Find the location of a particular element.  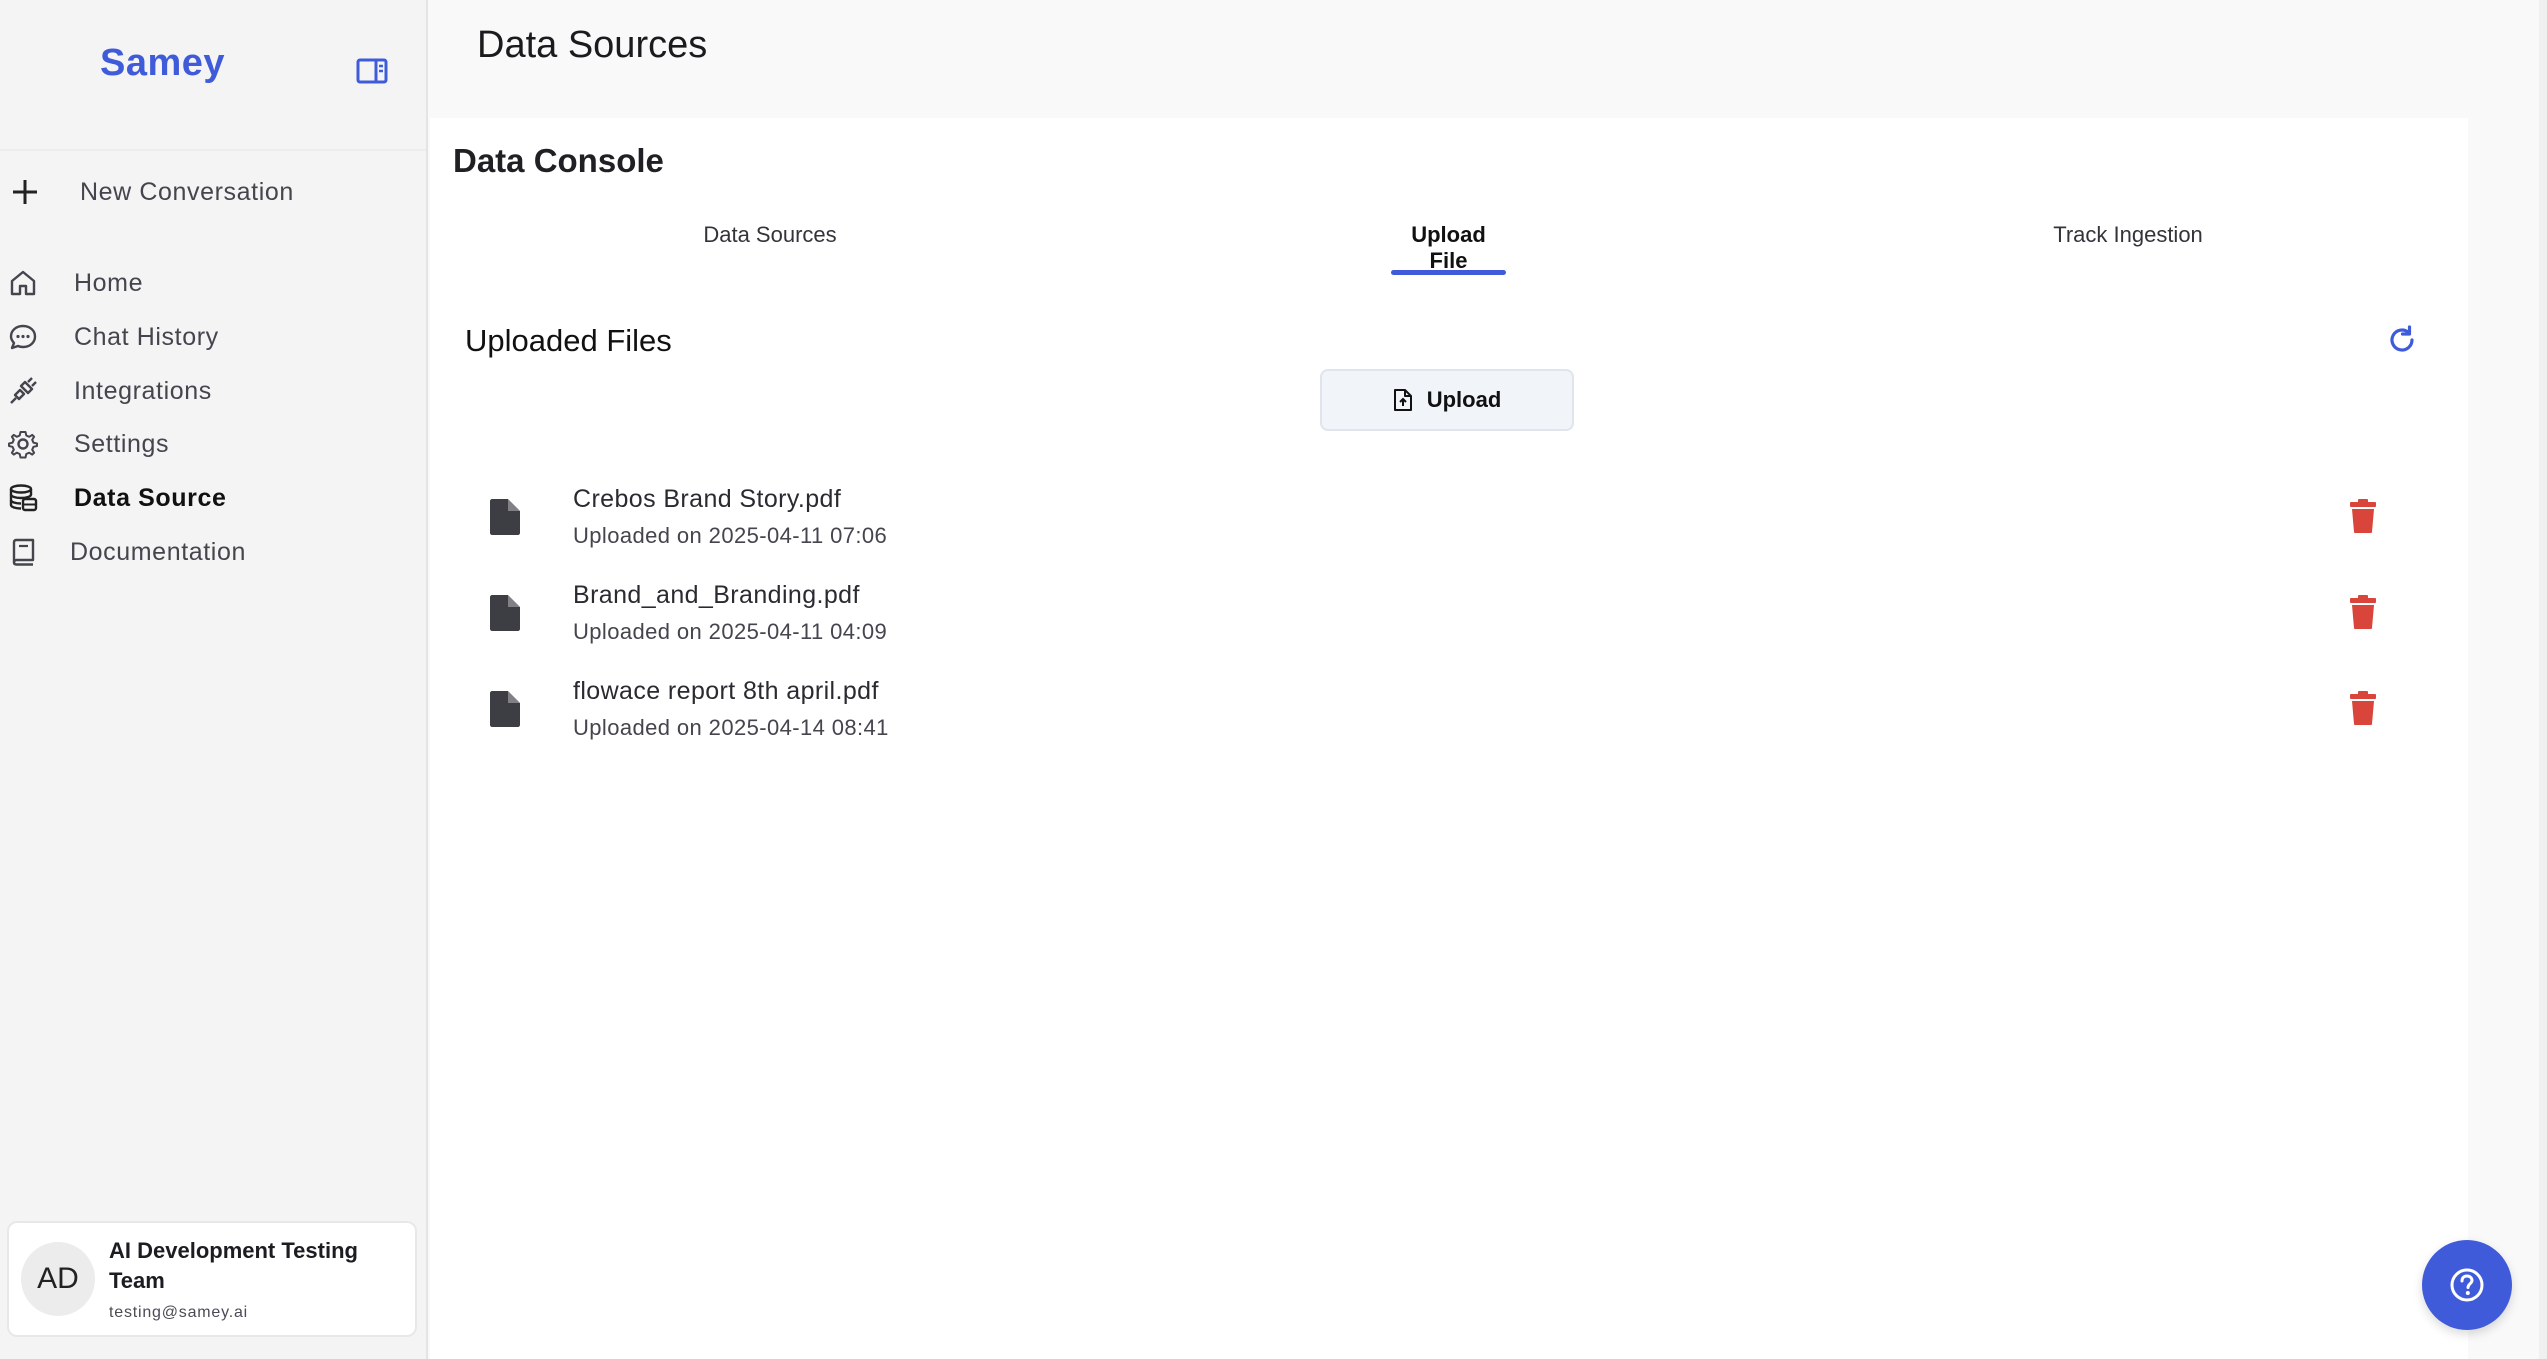

sidebar-item-label: Home is located at coordinates (109, 282).